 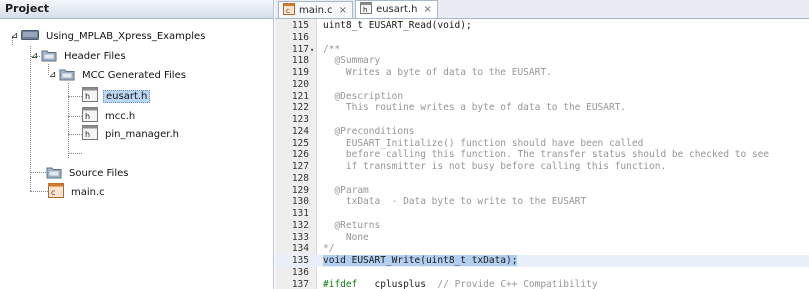 I want to click on line-number: 137, so click(x=300, y=283).